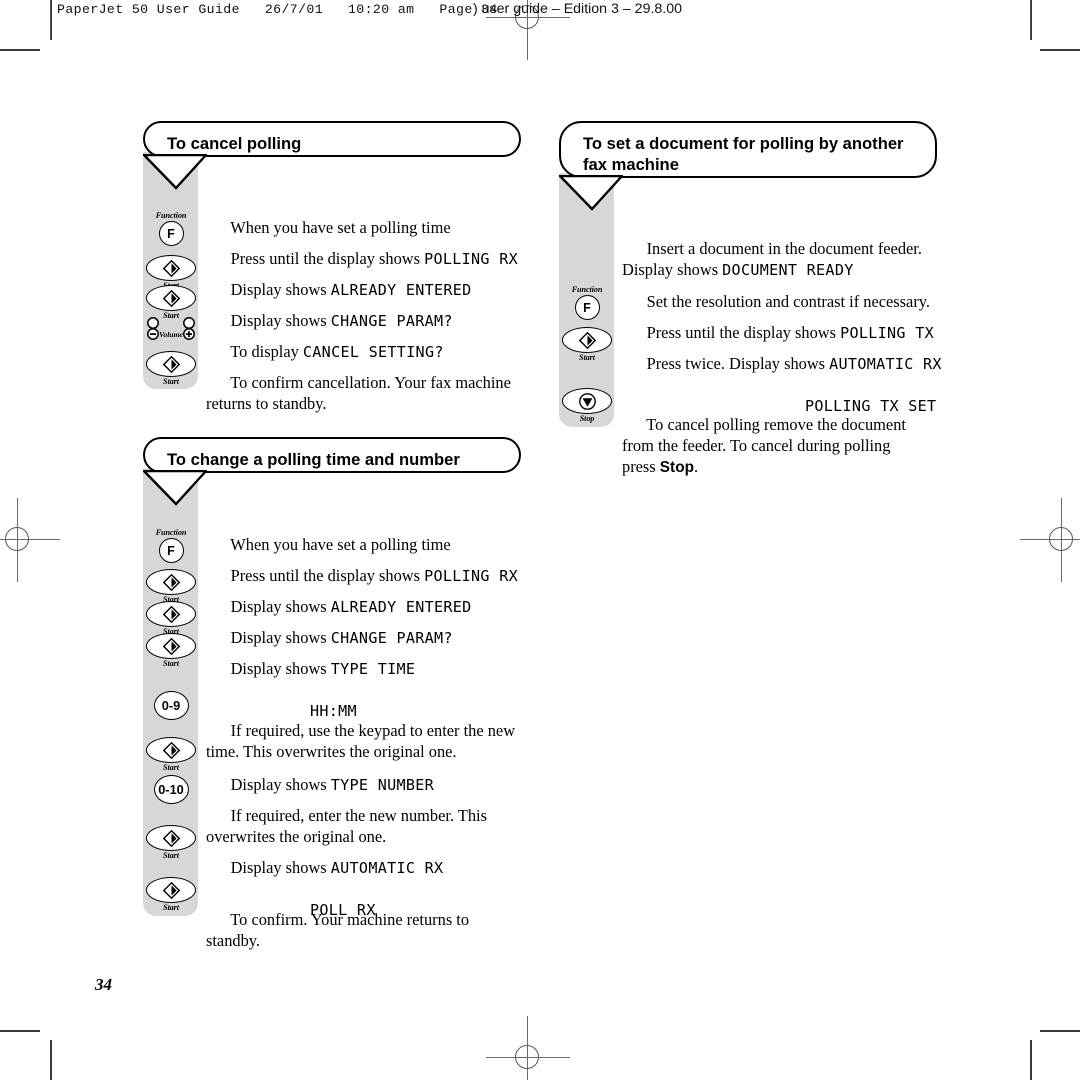 This screenshot has width=1080, height=1080. What do you see at coordinates (676, 467) in the screenshot?
I see `step-bold-word: Stop` at bounding box center [676, 467].